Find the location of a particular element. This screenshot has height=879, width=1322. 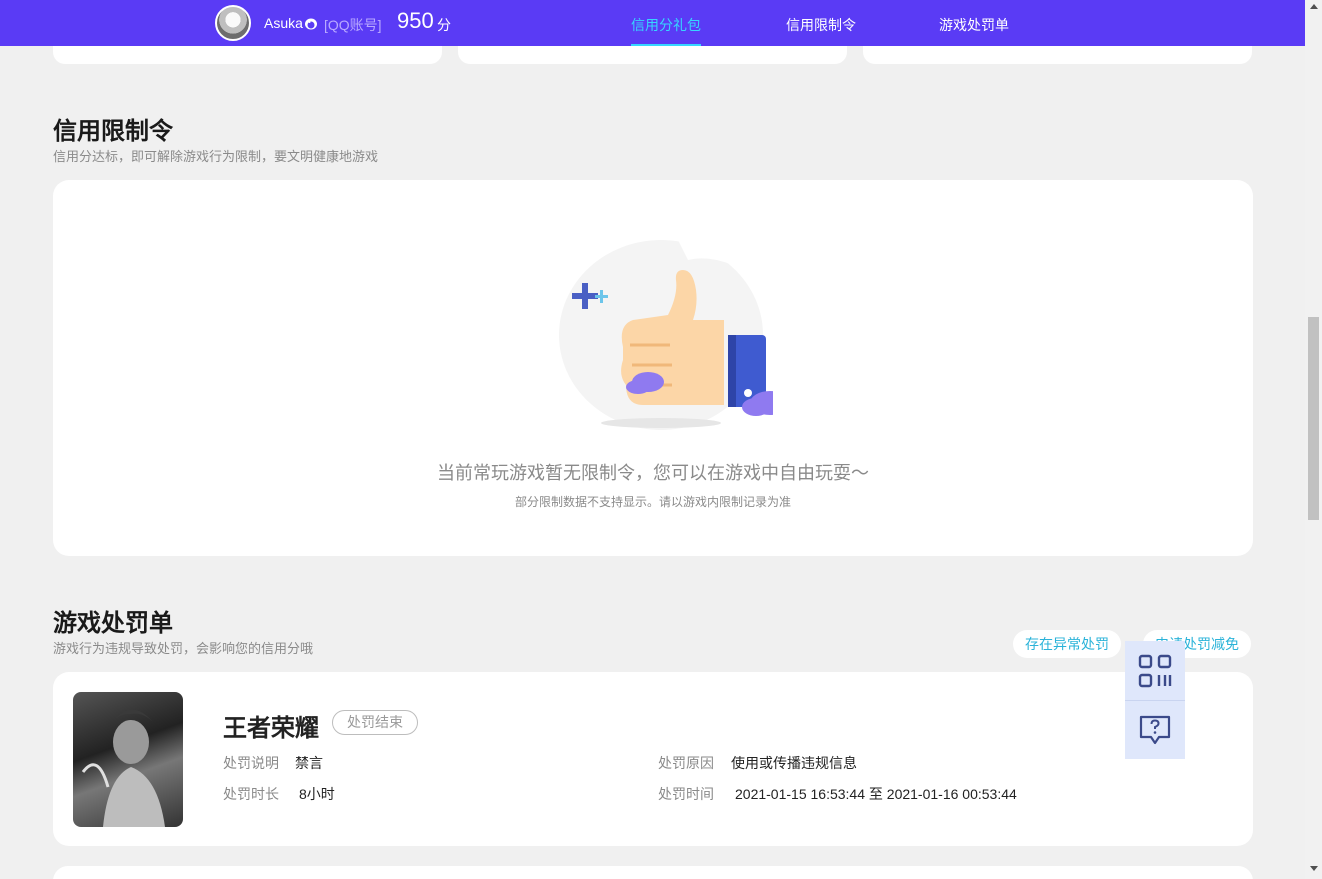

floating-toolbar is located at coordinates (1155, 700).